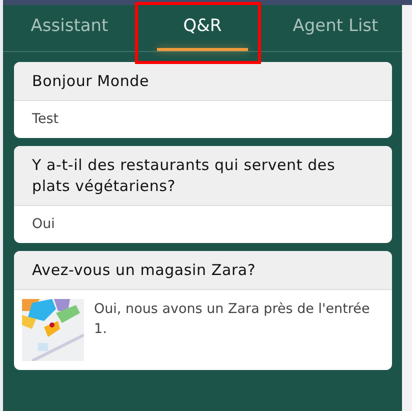  I want to click on question-text: Y a-t-il des restaurants qui servent des plats végétariens?, so click(203, 176).